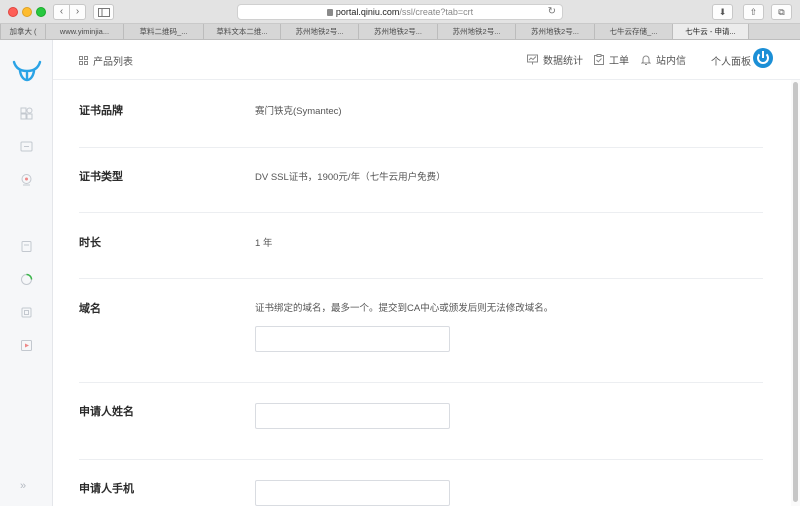 The height and width of the screenshot is (520, 800). I want to click on cdn-nav-icon, so click(26, 179).